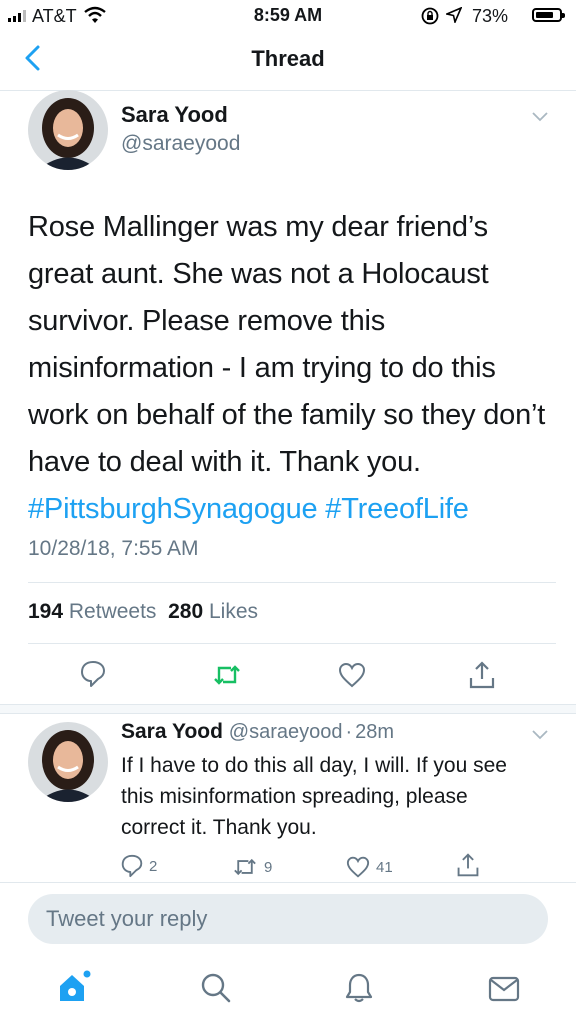 Image resolution: width=576 pixels, height=1024 pixels. I want to click on home-icon, so click(74, 987).